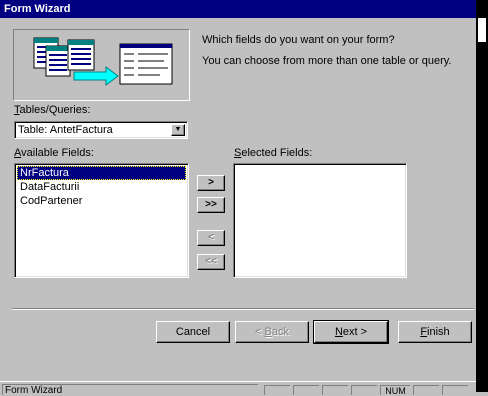 The image size is (488, 396). Describe the element at coordinates (435, 332) in the screenshot. I see `finish-button: Finish` at that location.